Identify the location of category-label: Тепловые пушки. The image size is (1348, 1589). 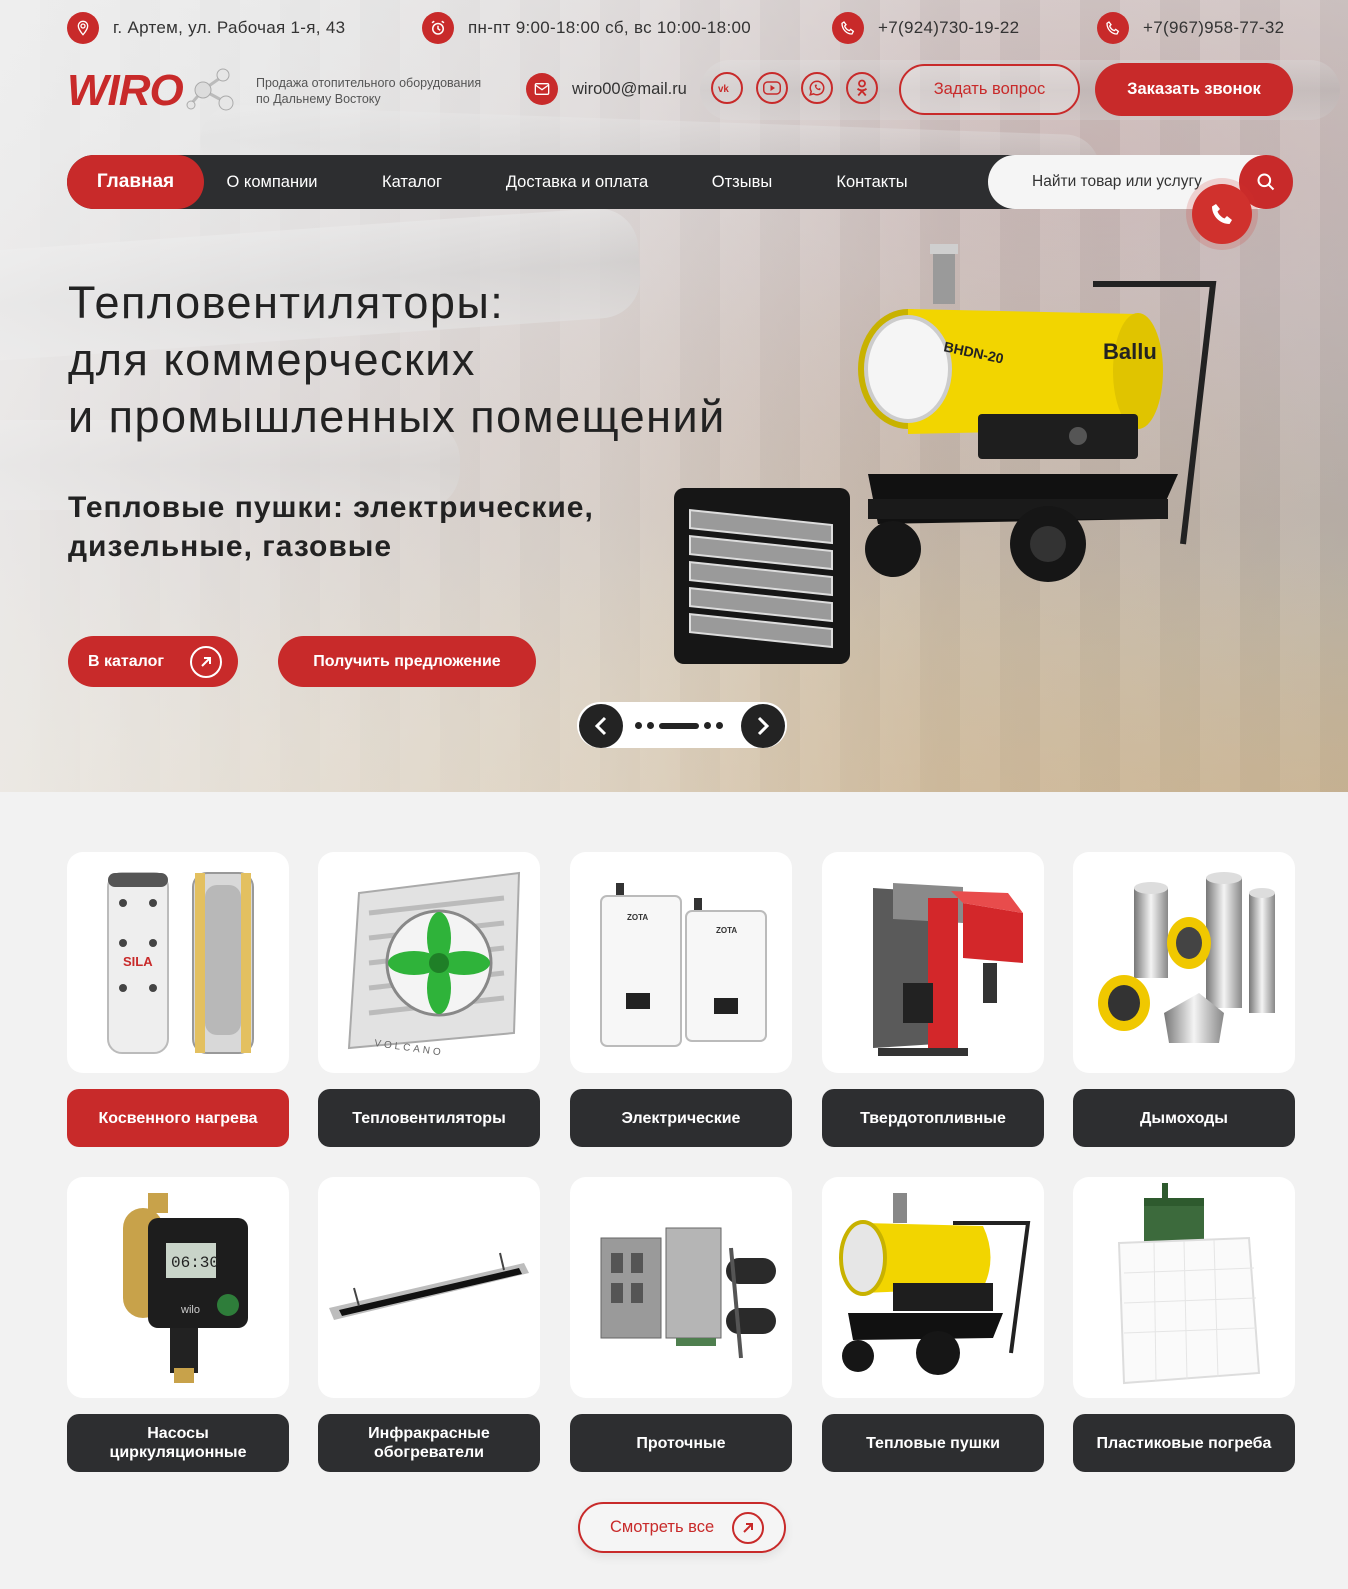
(933, 1443).